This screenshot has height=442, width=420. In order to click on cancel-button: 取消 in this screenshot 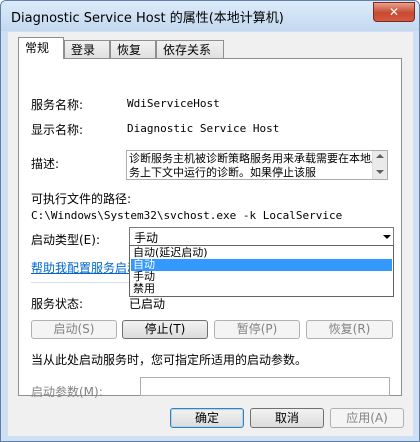, I will do `click(287, 418)`.